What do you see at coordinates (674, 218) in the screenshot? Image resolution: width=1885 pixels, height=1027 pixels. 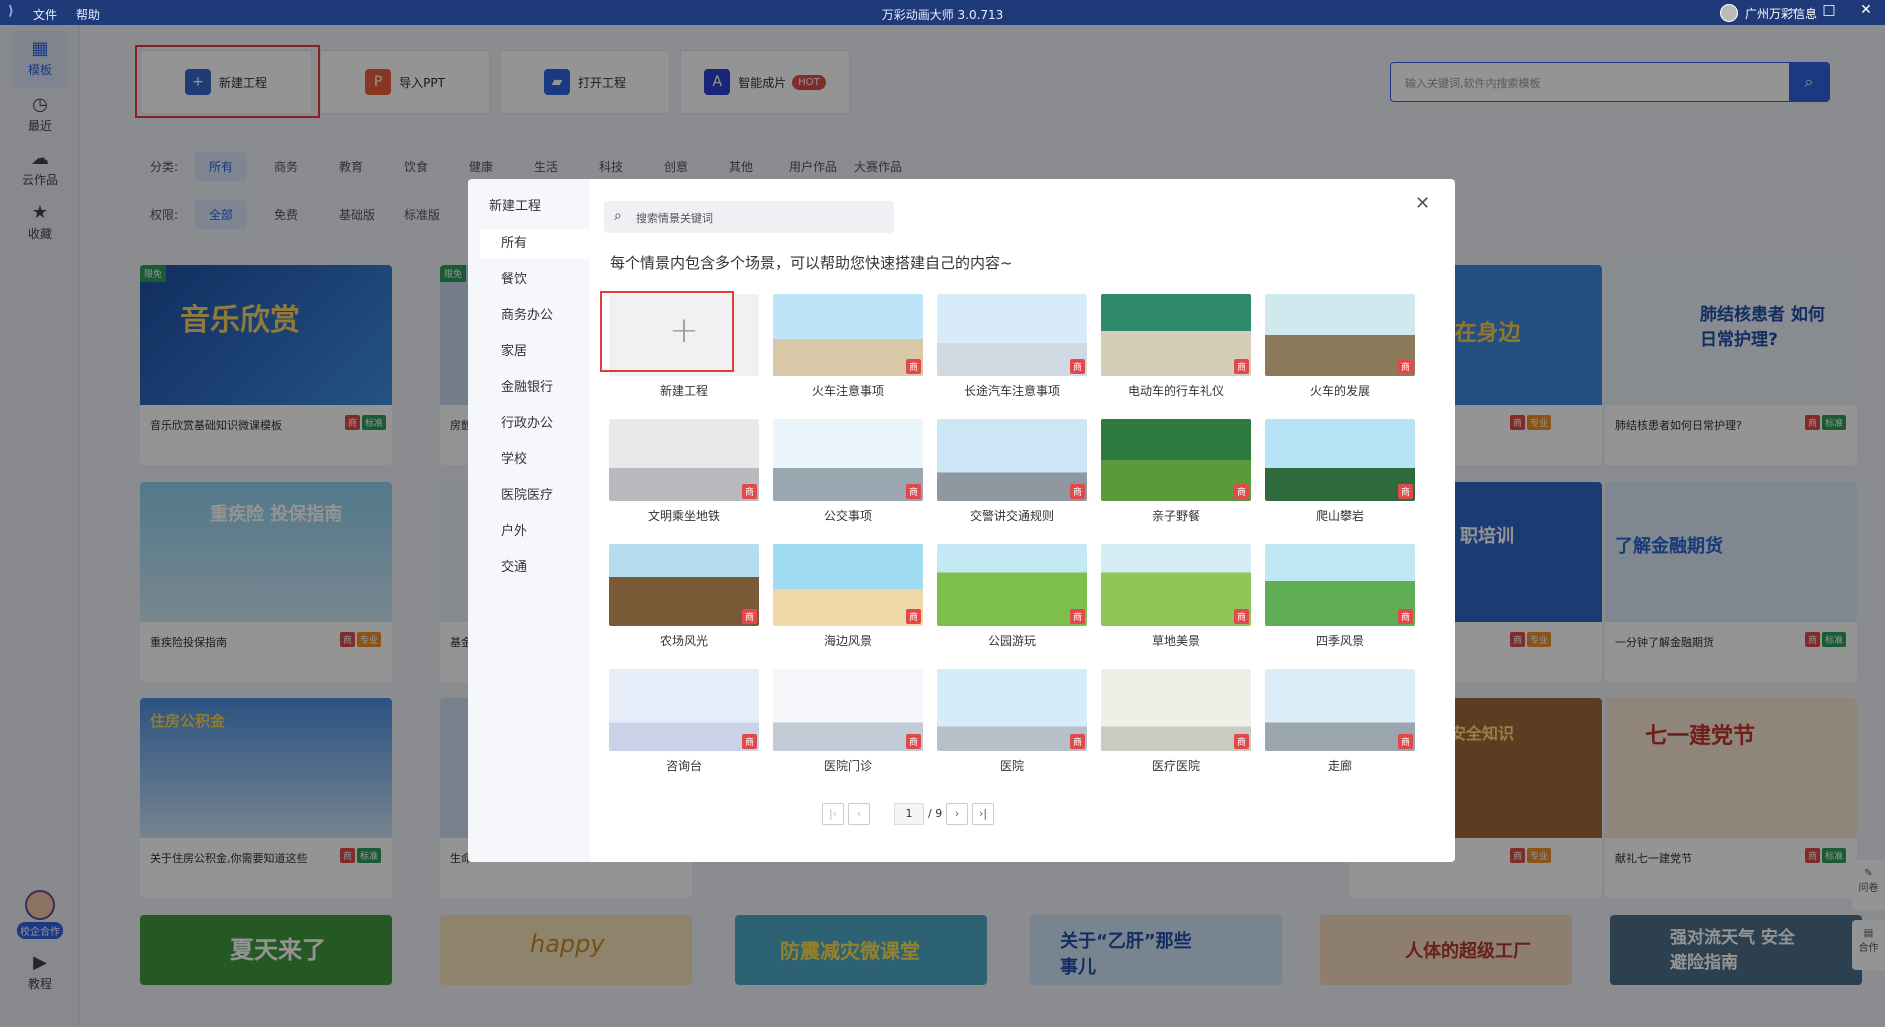 I see `scene-search-input: 搜索情景关键词` at bounding box center [674, 218].